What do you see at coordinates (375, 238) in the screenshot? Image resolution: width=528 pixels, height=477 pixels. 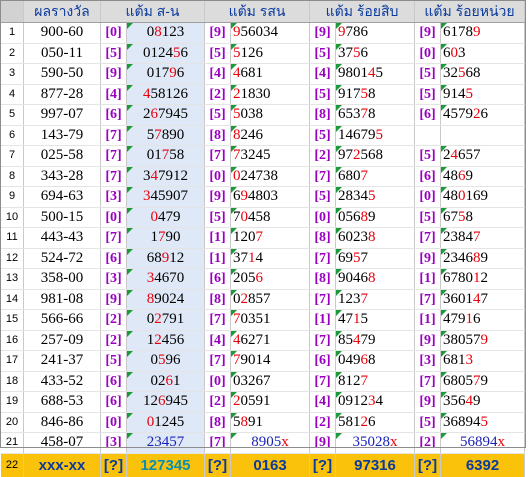 I see `points-hundred-ten-digits: 60238` at bounding box center [375, 238].